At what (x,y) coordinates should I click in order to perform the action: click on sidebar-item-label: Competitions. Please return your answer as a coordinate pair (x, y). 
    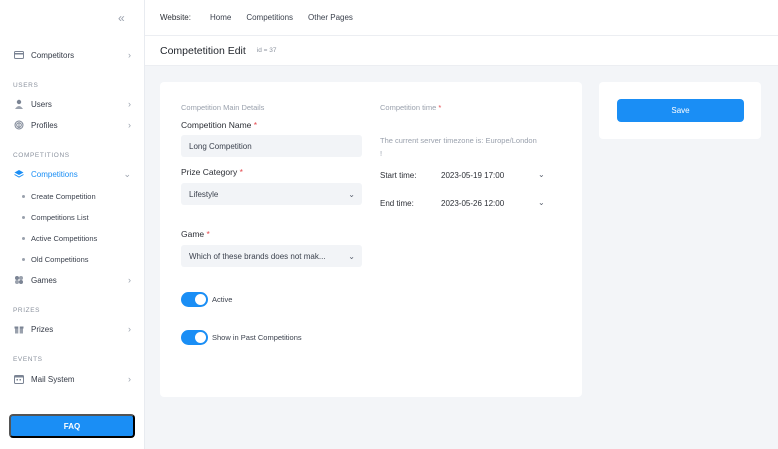
    Looking at the image, I should click on (54, 174).